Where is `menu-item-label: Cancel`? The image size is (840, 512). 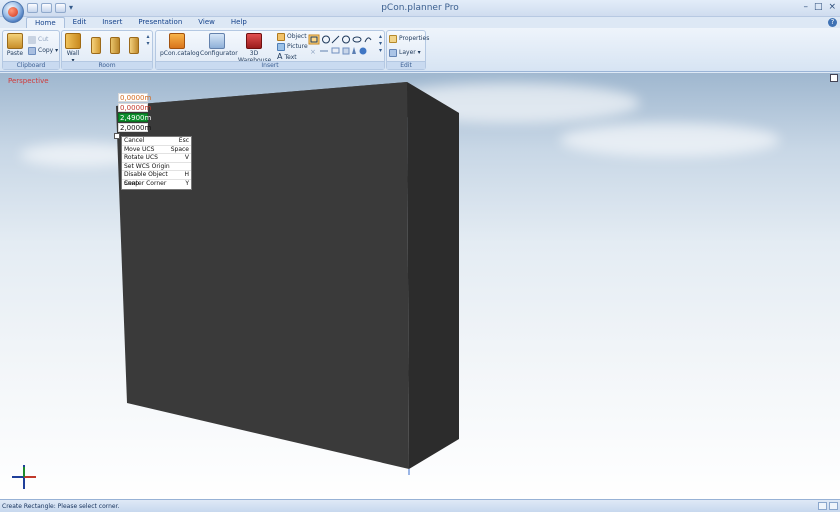
menu-item-label: Cancel is located at coordinates (134, 140).